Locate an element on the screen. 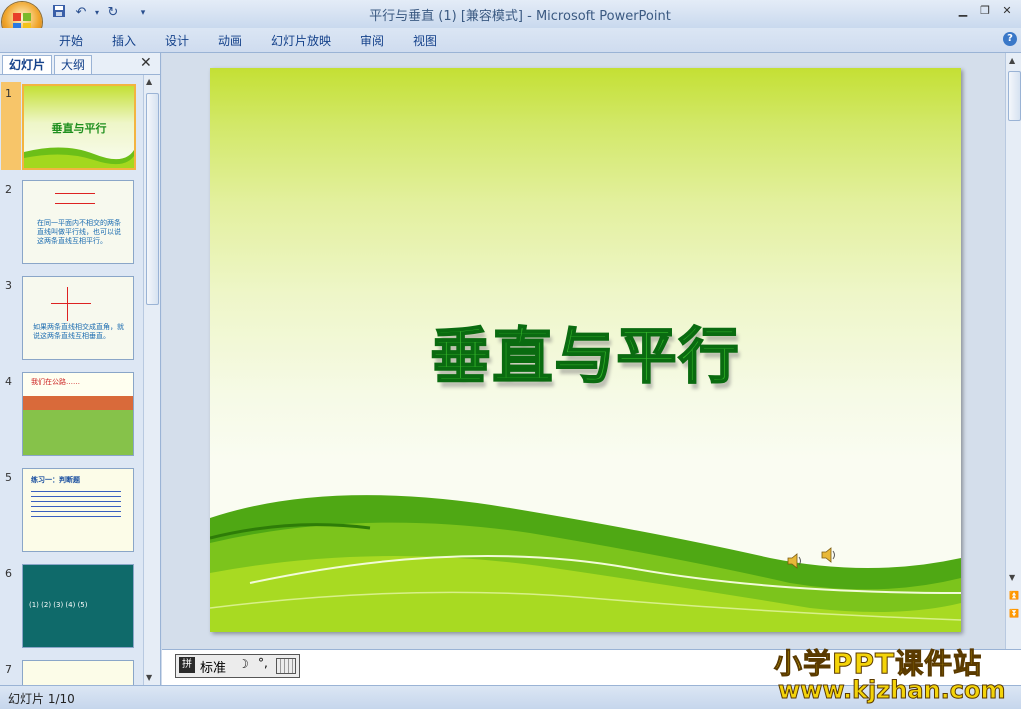 This screenshot has height=709, width=1021. thumbnail-text: 练习一：判断题 is located at coordinates (55, 480).